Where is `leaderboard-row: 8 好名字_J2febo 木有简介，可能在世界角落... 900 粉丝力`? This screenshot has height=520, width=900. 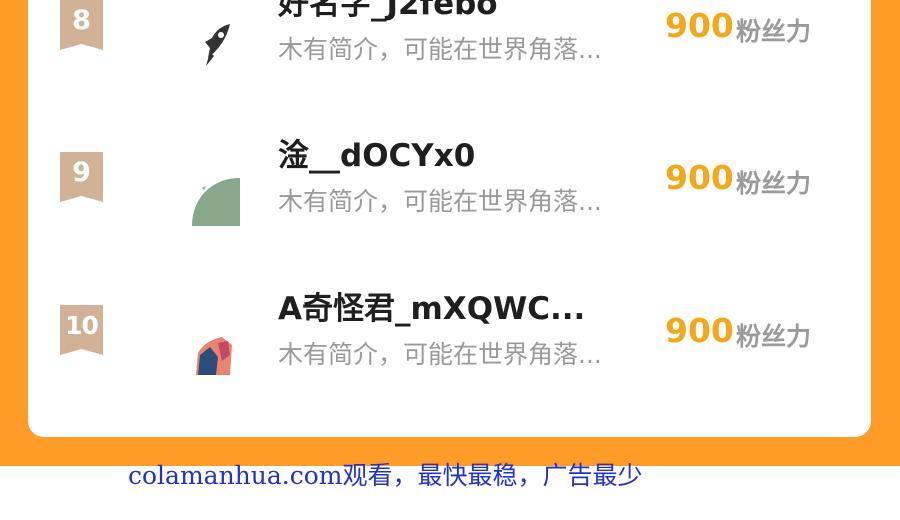 leaderboard-row: 8 好名字_J2febo 木有简介，可能在世界角落... 900 粉丝力 is located at coordinates (449, 40).